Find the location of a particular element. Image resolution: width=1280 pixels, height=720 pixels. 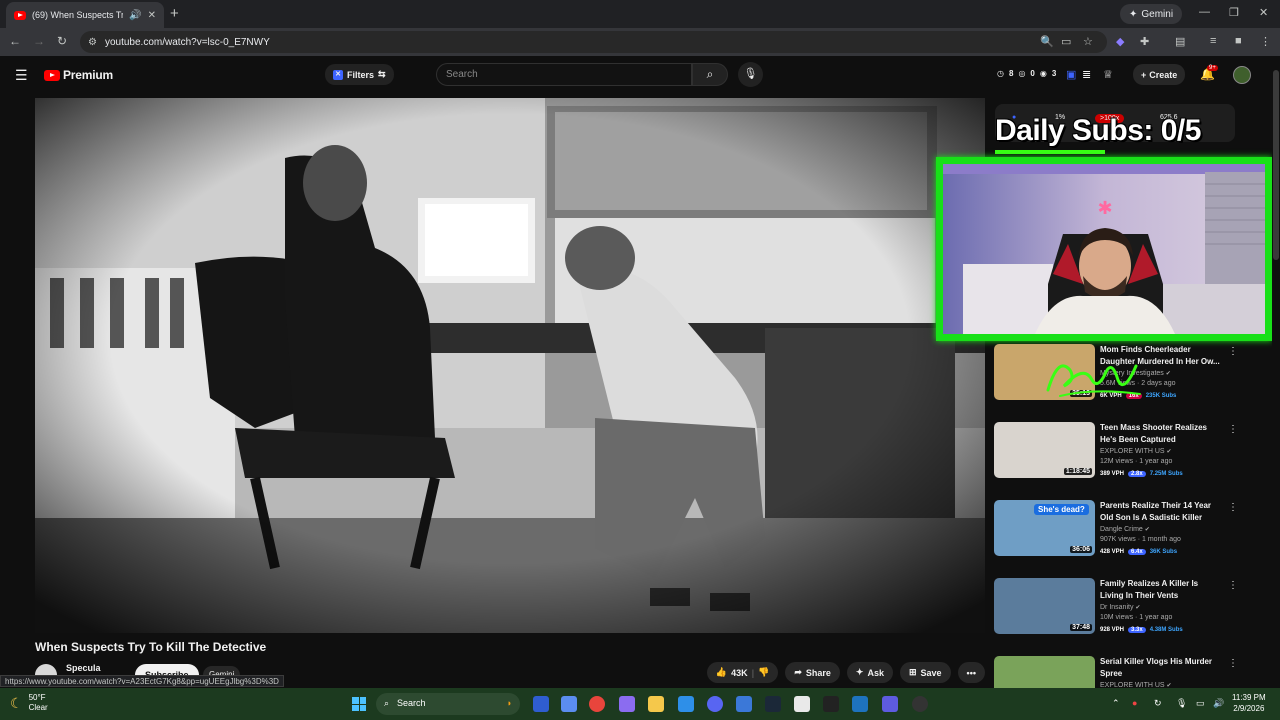

hamburger-menu-icon: ☰ is located at coordinates (21, 75).